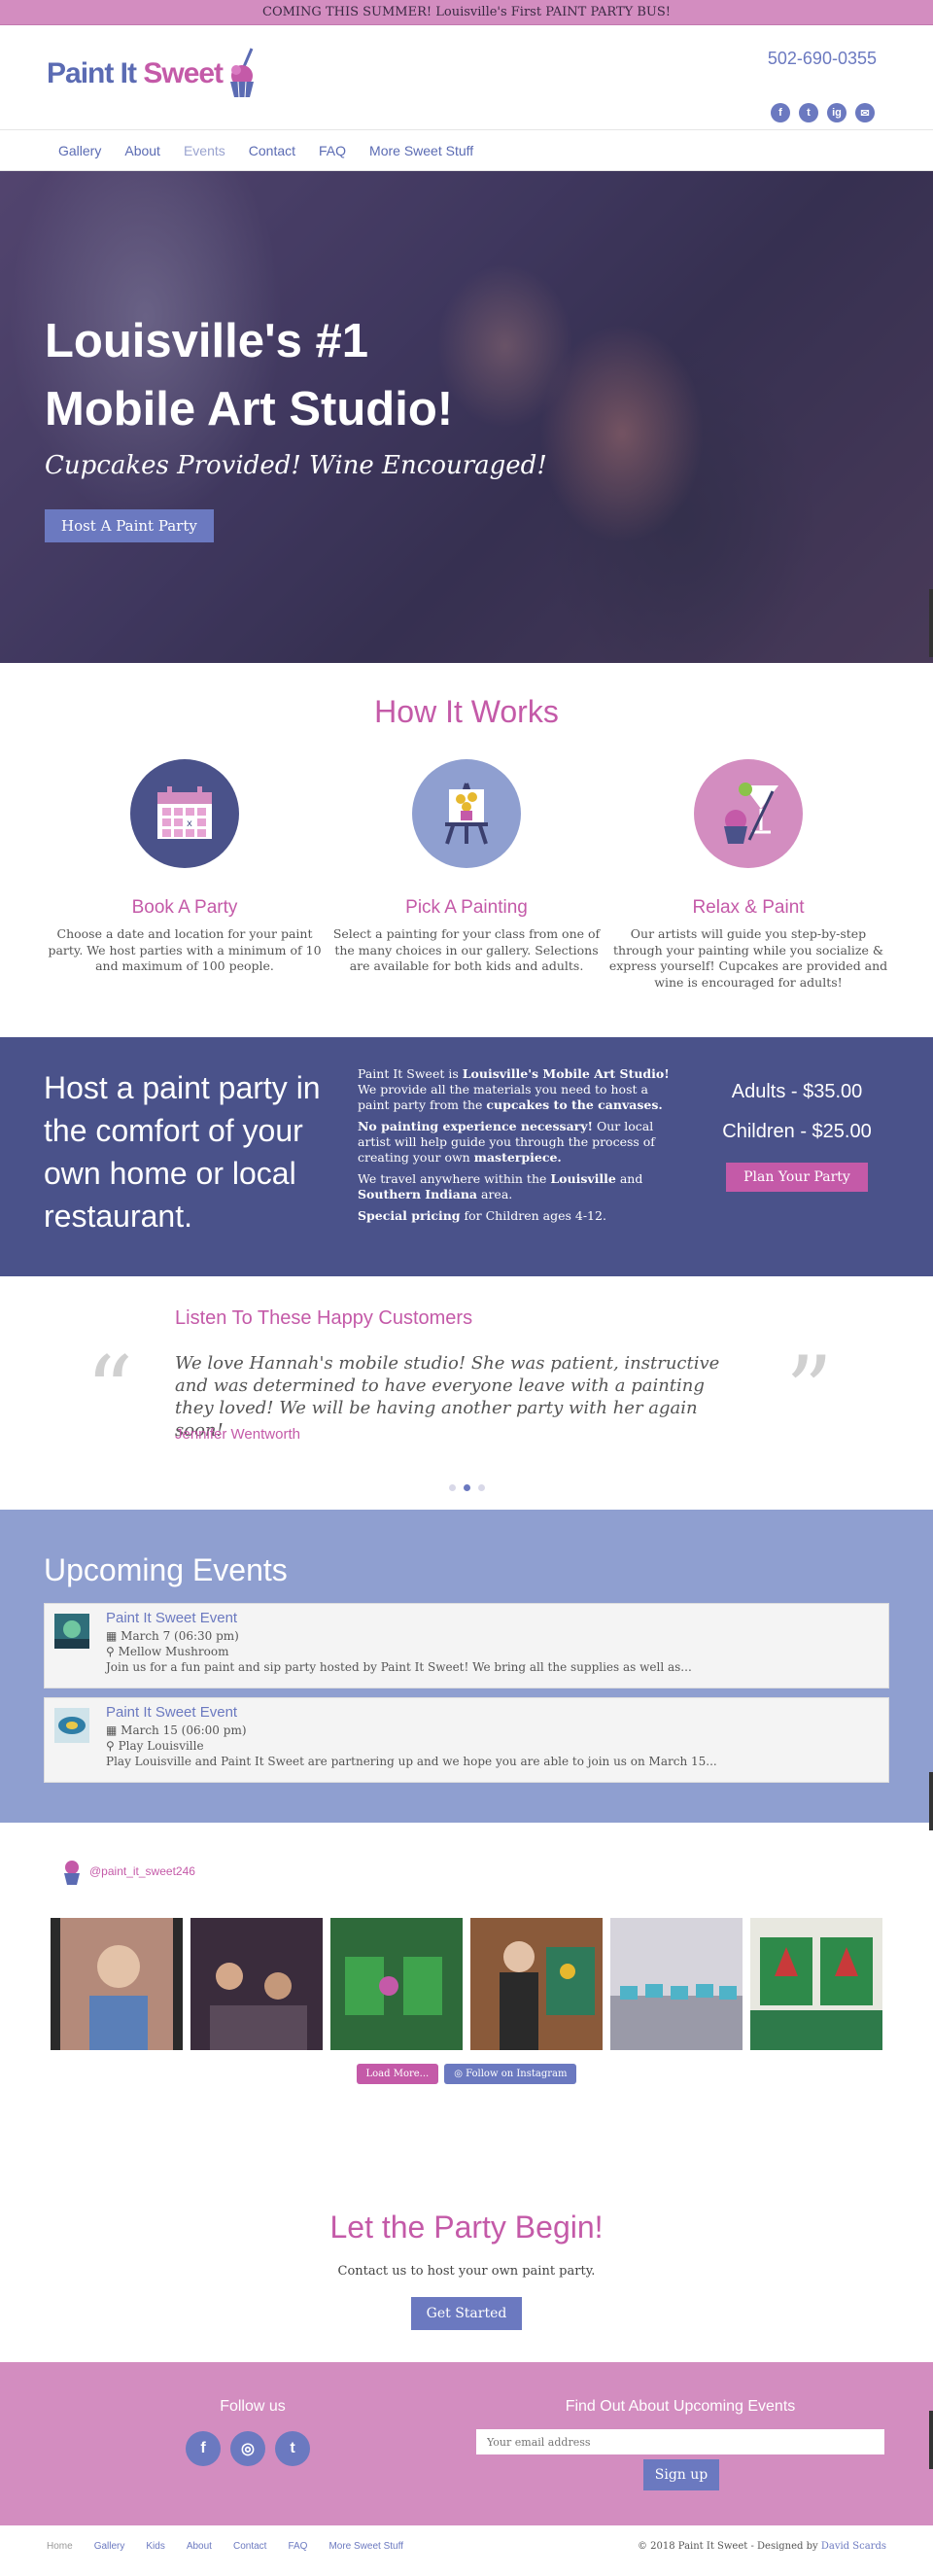 The image size is (933, 2576). What do you see at coordinates (204, 150) in the screenshot?
I see `nav-events: Events` at bounding box center [204, 150].